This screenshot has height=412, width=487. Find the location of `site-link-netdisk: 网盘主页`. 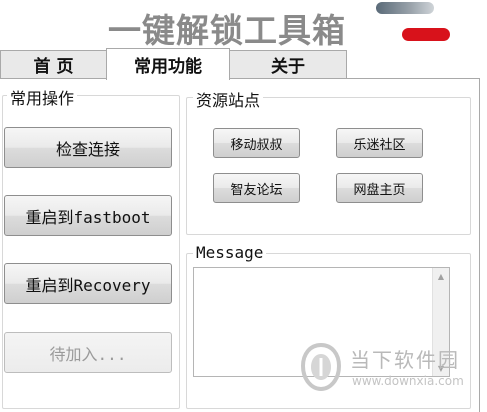

site-link-netdisk: 网盘主页 is located at coordinates (379, 188).